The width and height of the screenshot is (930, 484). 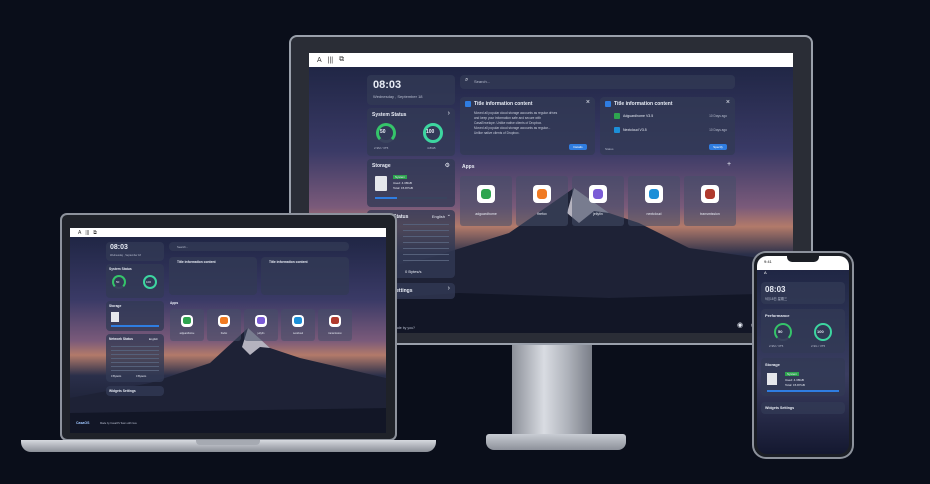 What do you see at coordinates (635, 130) in the screenshot?
I see `notice2-item-2-name: Nextcloud V3.5` at bounding box center [635, 130].